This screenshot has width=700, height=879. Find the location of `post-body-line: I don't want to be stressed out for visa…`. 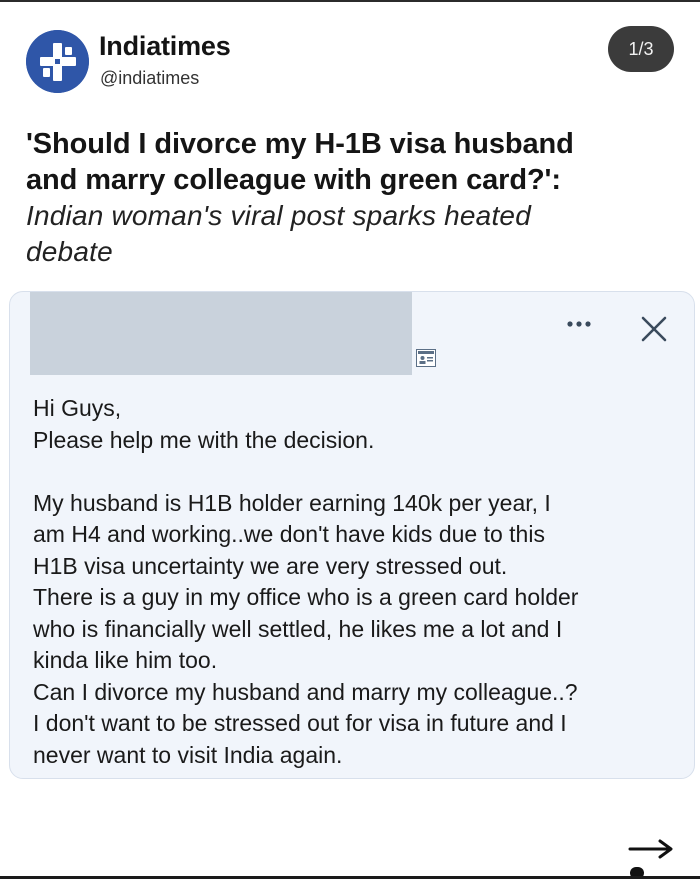

post-body-line: I don't want to be stressed out for visa… is located at coordinates (300, 723).